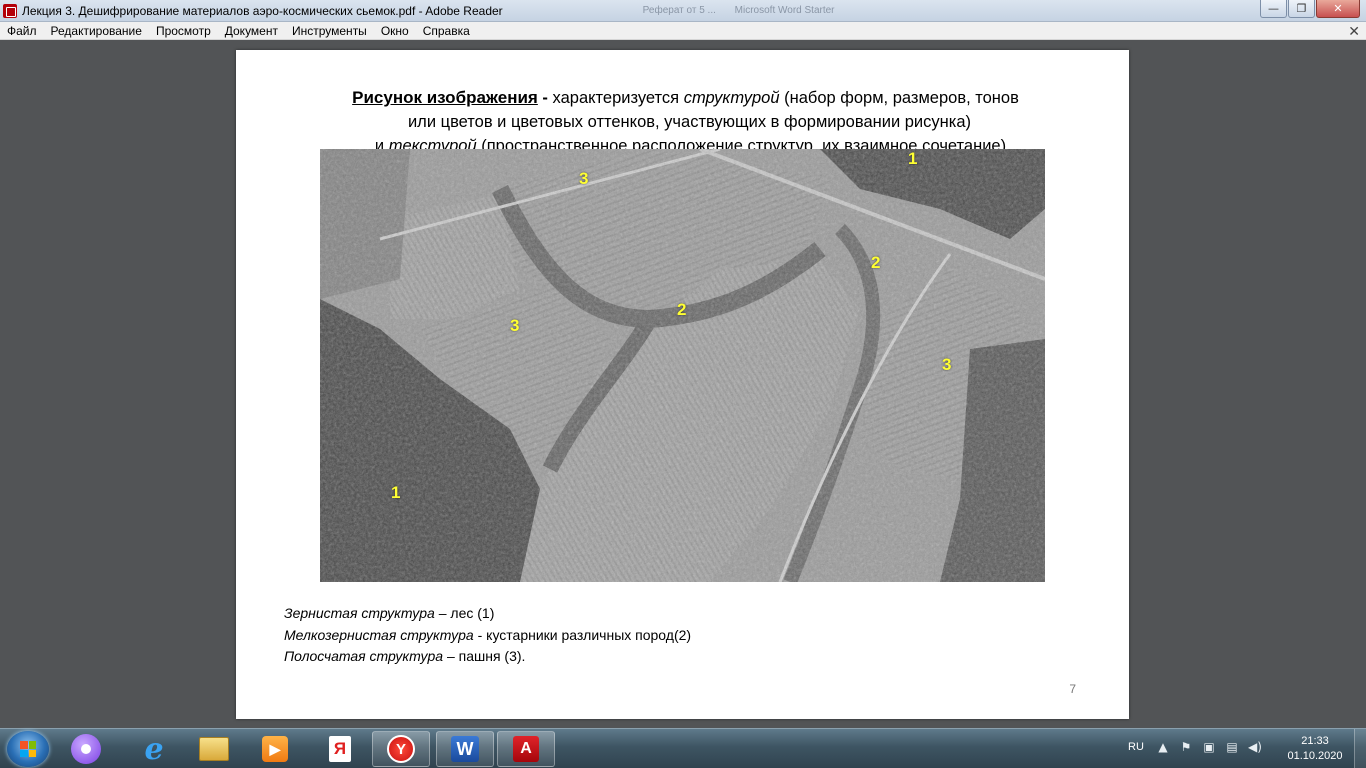  I want to click on clock: 21:33 01.10.2020, so click(1315, 749).